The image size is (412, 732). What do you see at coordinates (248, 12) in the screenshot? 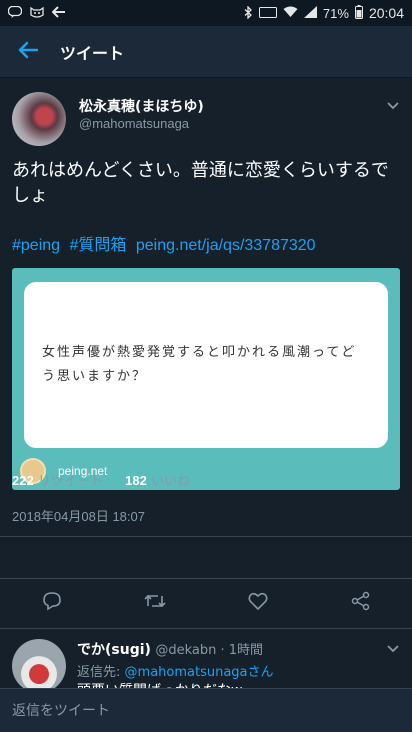
I see `bluetooth-icon` at bounding box center [248, 12].